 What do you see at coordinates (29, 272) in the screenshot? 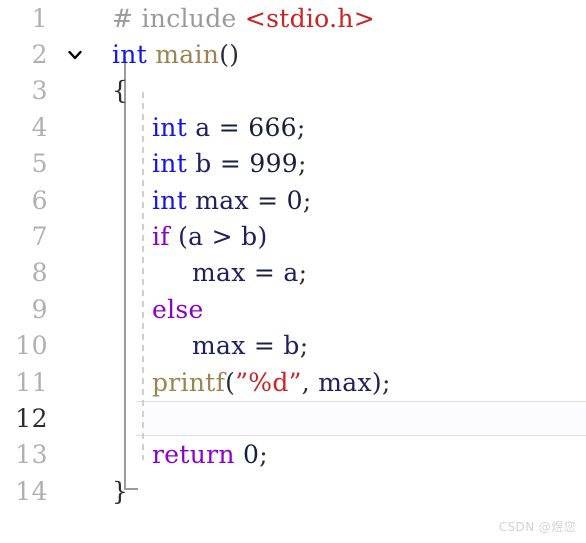
I see `line-number: 8` at bounding box center [29, 272].